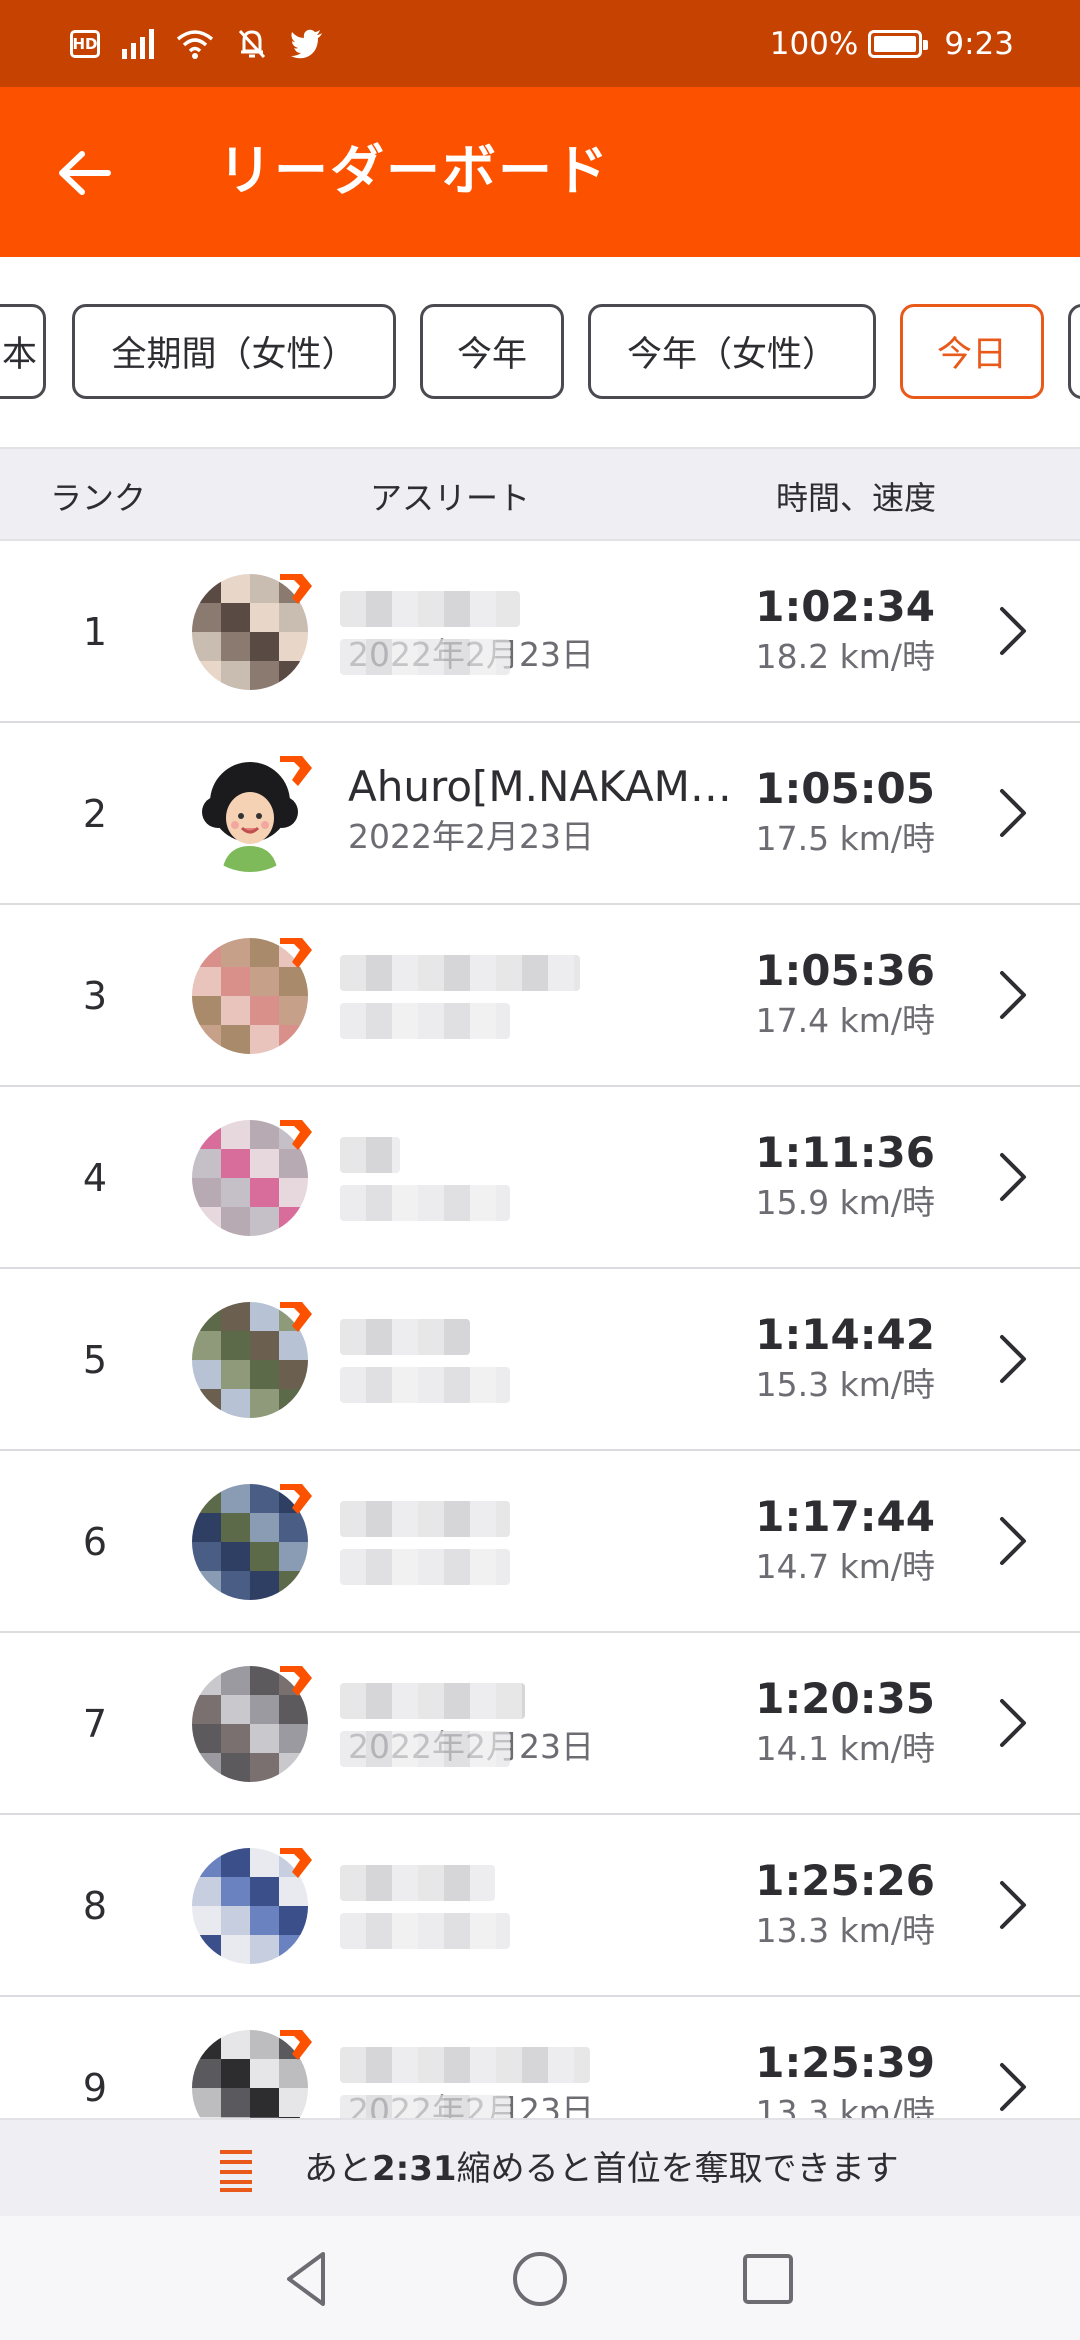 The image size is (1080, 2340). What do you see at coordinates (85, 44) in the screenshot?
I see `hd-icon: HD` at bounding box center [85, 44].